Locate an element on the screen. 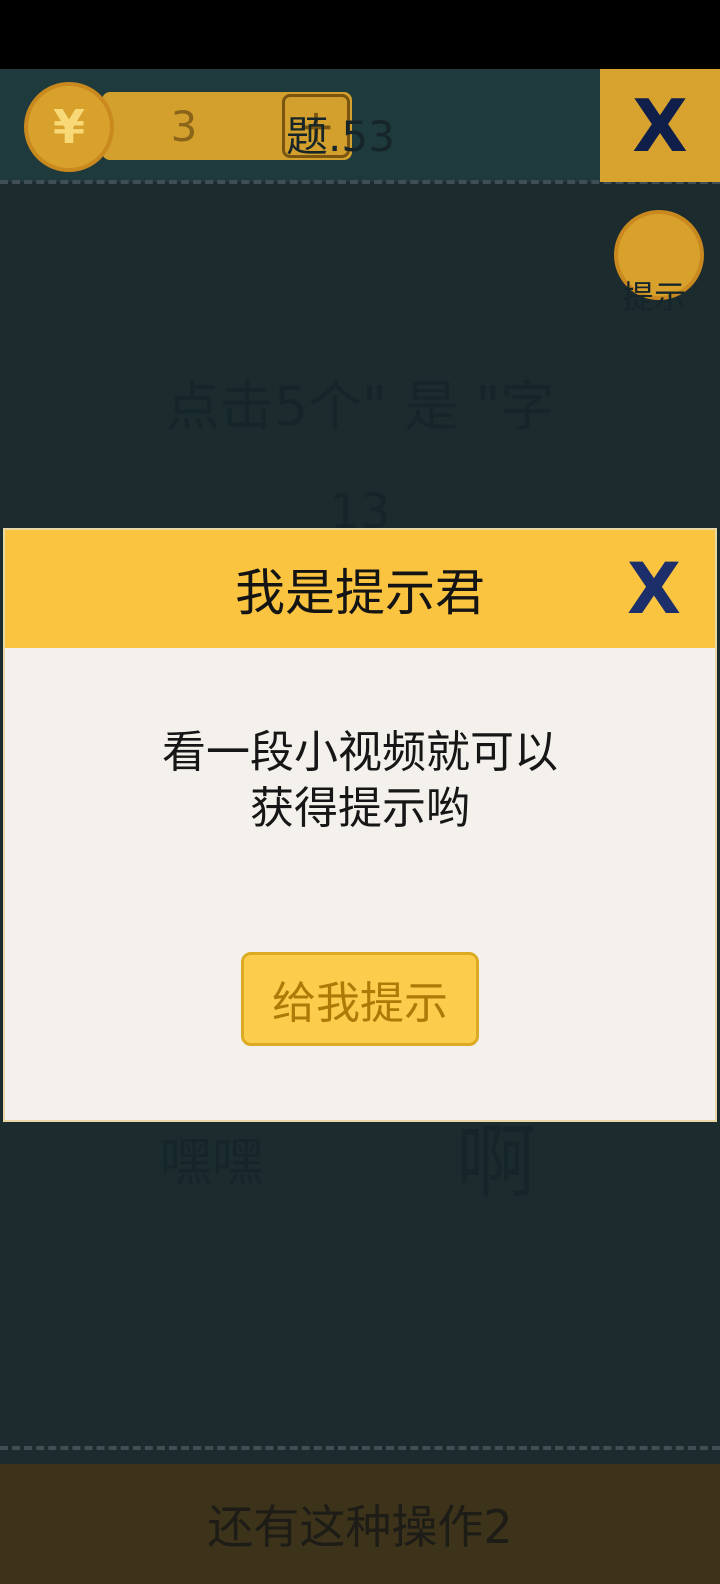 This screenshot has height=1584, width=720. close-dialog-button: X is located at coordinates (654, 589).